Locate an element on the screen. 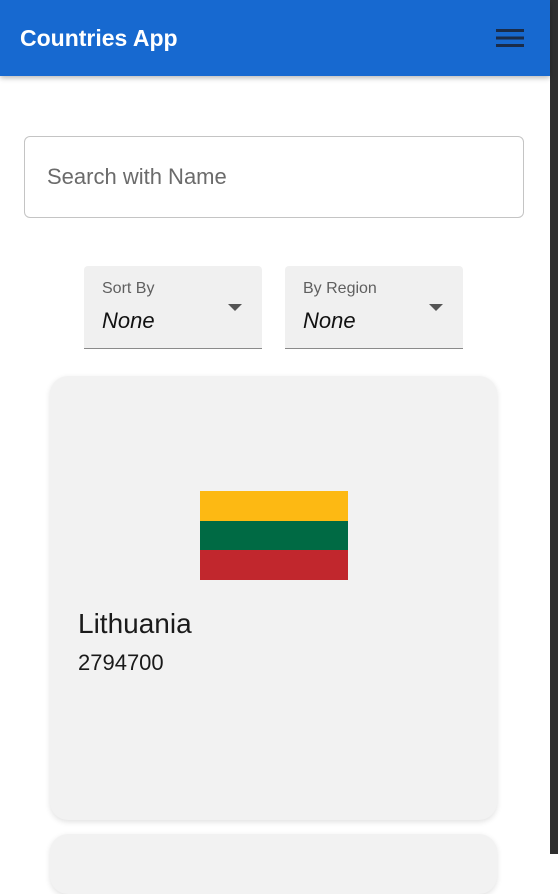  region-select: By Region None is located at coordinates (374, 307).